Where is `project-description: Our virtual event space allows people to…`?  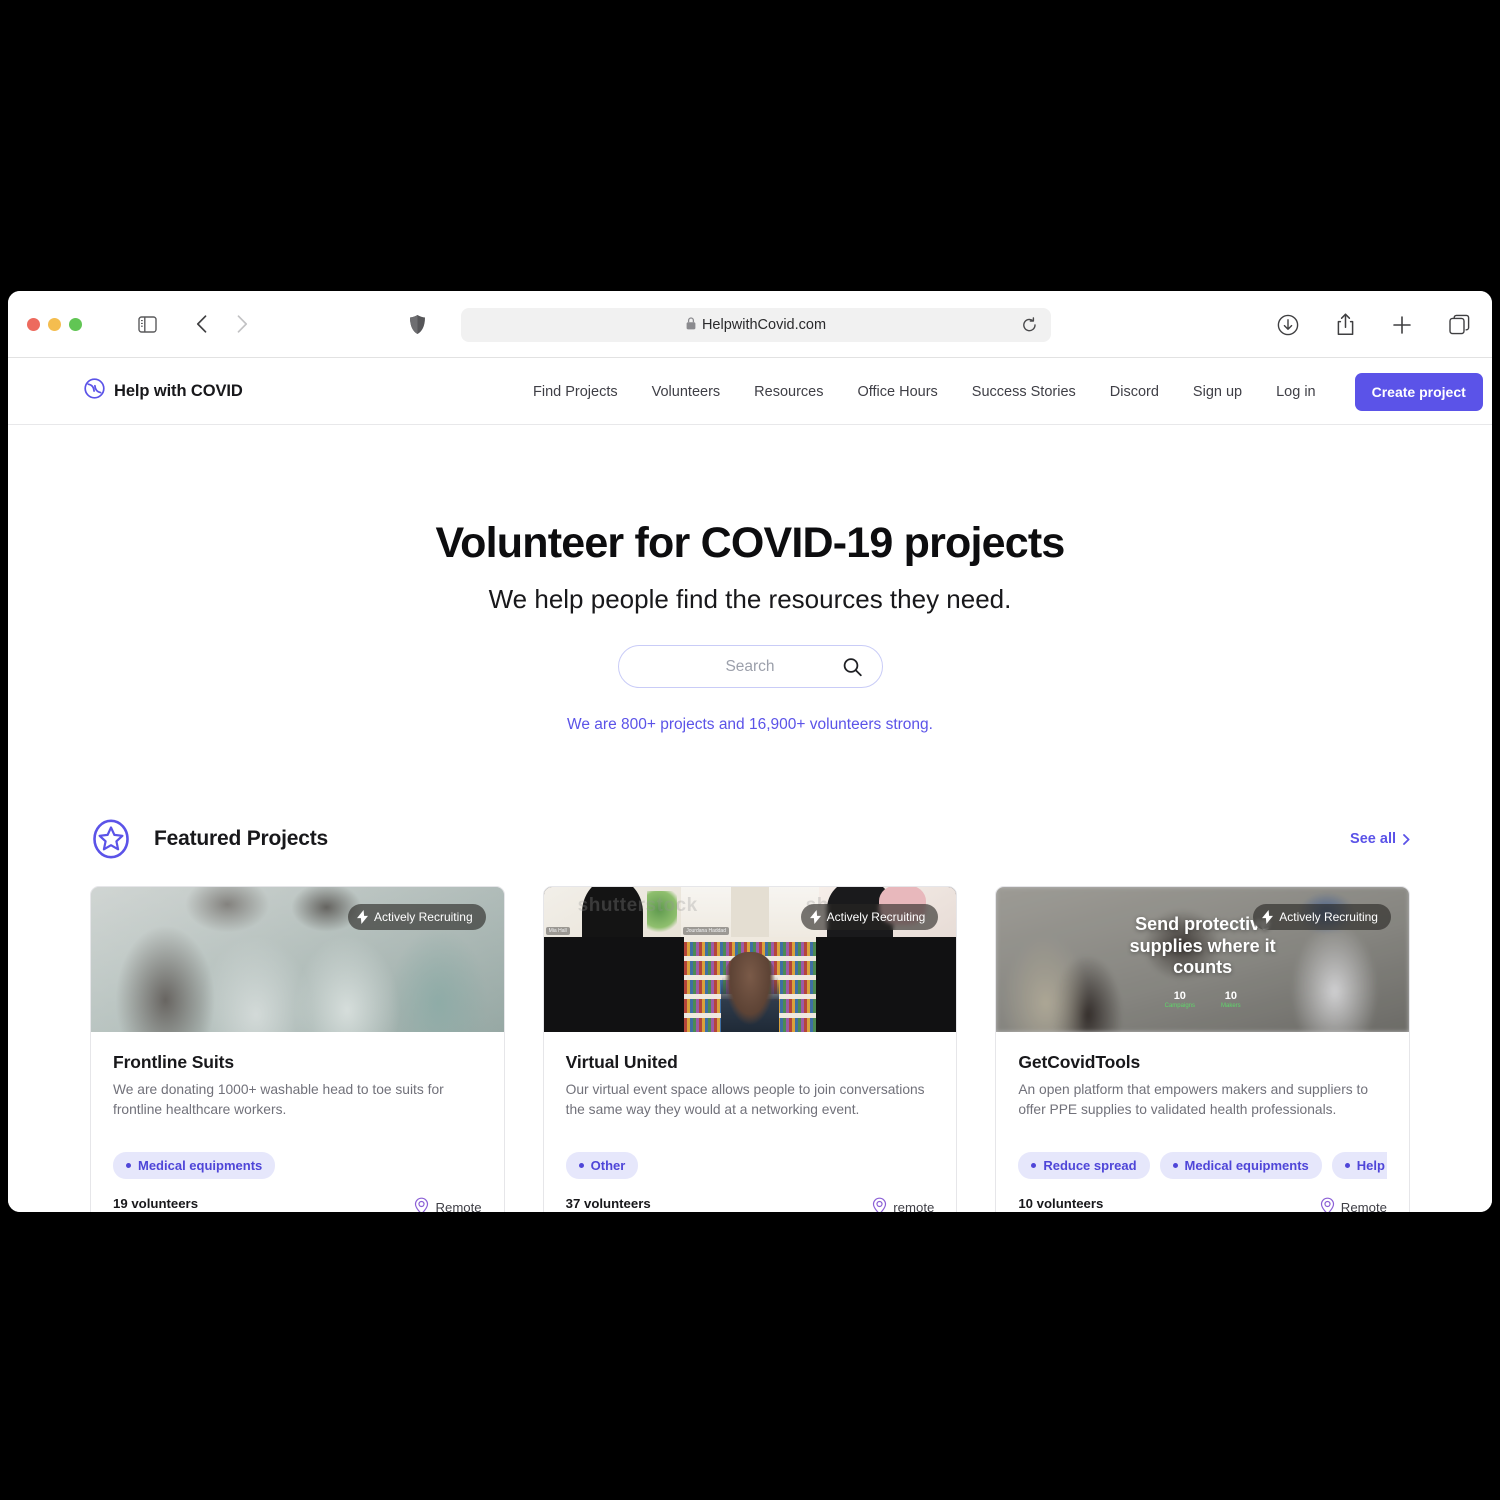 project-description: Our virtual event space allows people to… is located at coordinates (745, 1099).